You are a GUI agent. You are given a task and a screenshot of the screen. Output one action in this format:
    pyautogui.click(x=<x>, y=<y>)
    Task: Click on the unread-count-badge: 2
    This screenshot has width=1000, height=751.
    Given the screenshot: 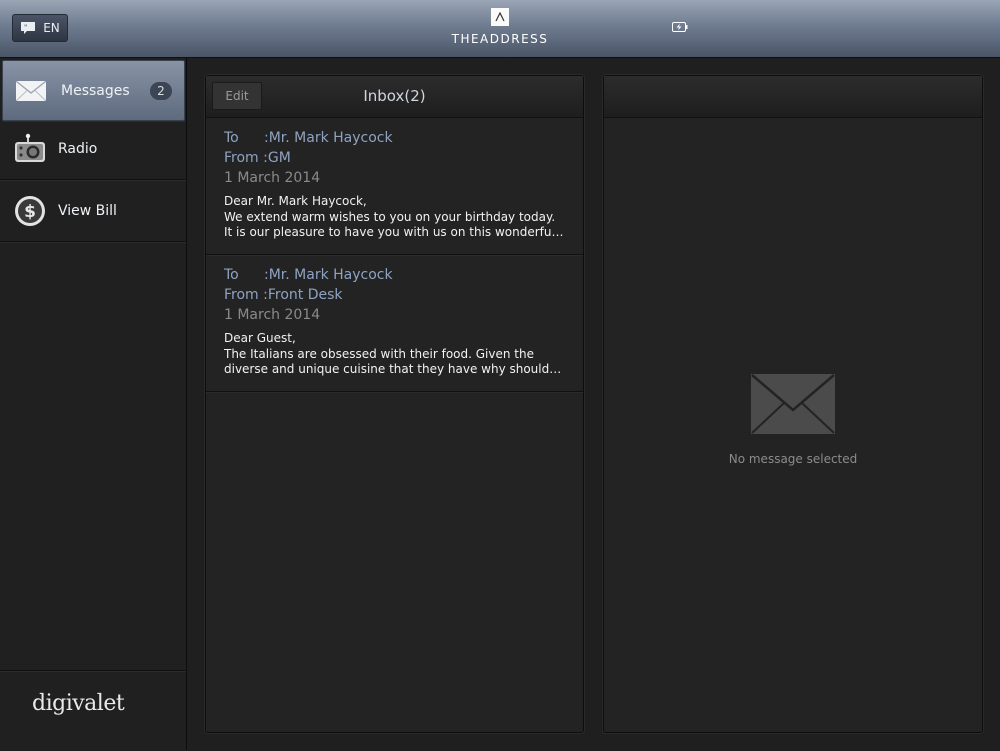 What is the action you would take?
    pyautogui.click(x=161, y=91)
    